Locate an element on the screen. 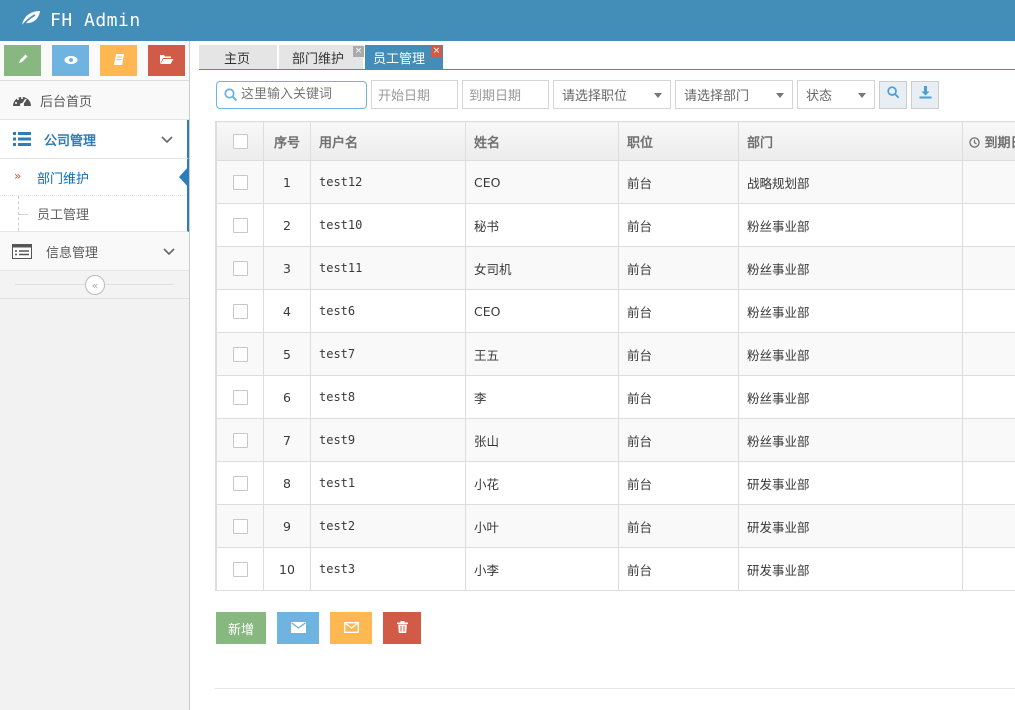  nav-company-management: 公司管理 is located at coordinates (94, 139).